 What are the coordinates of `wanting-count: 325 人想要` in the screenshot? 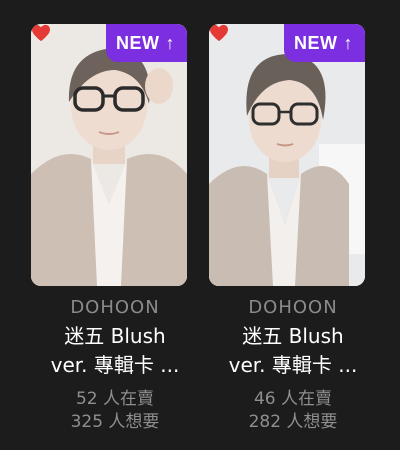 It's located at (115, 422).